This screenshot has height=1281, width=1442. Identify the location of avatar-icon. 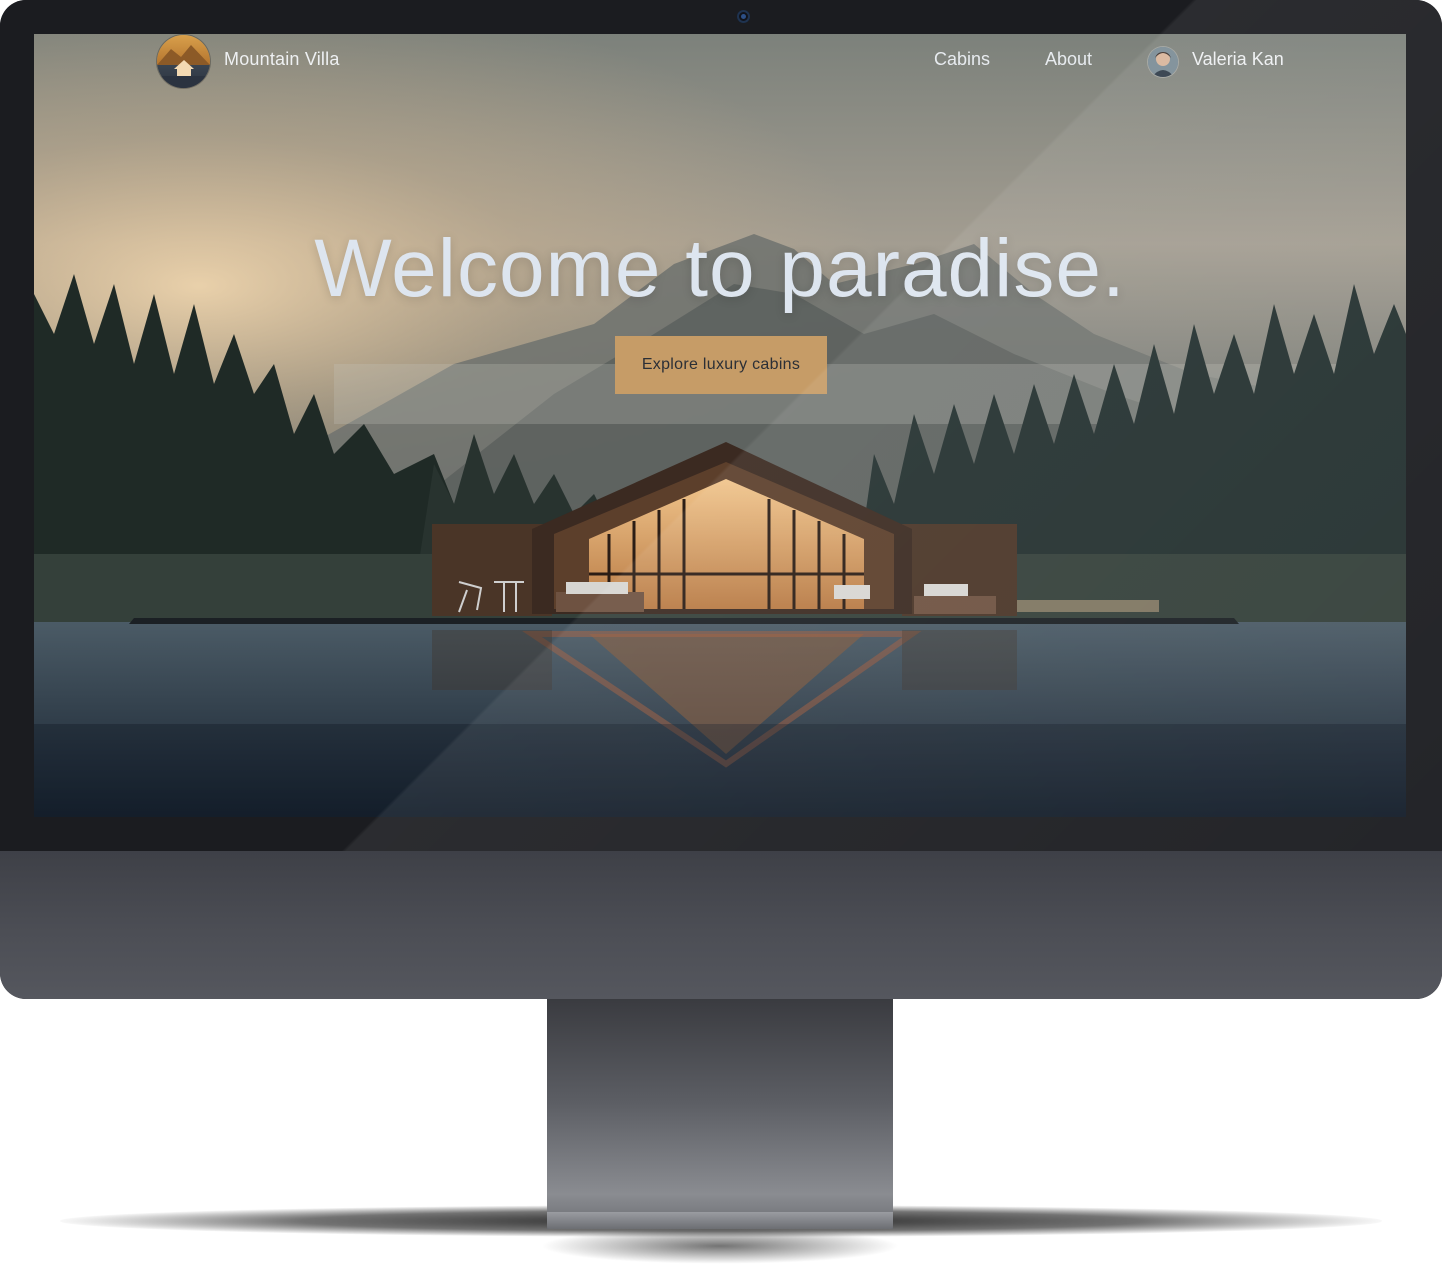
(1163, 62).